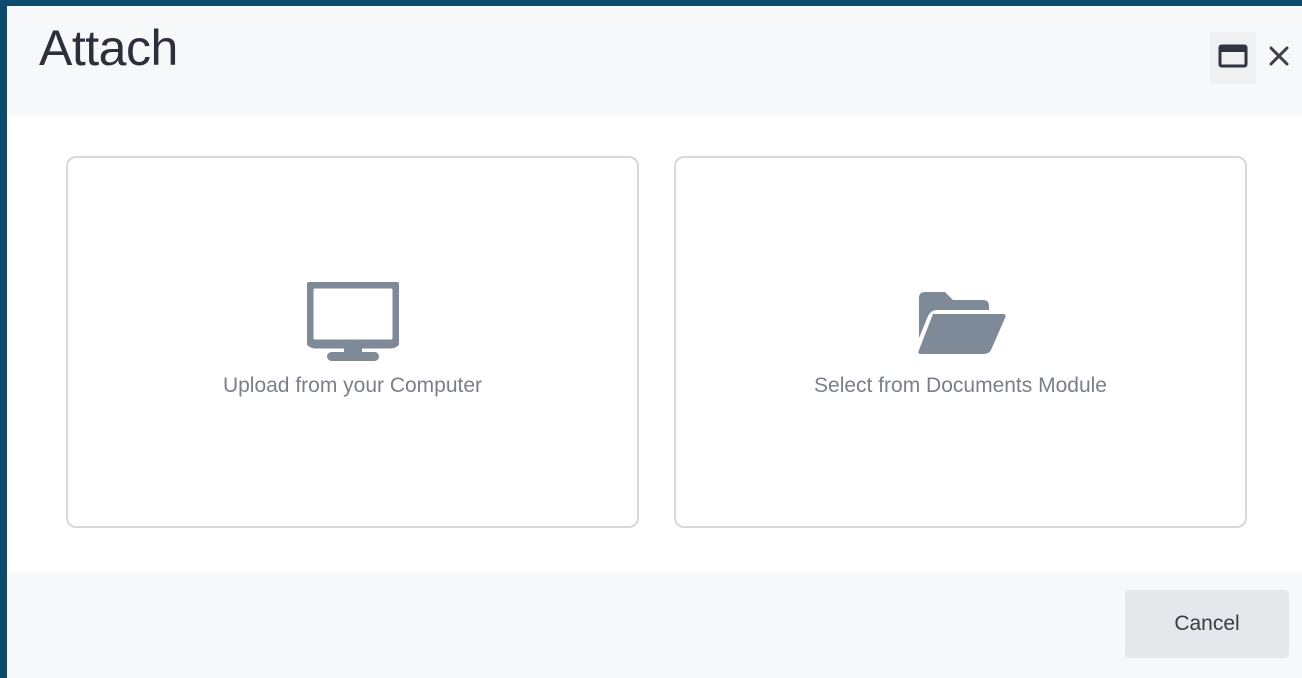 The image size is (1302, 678). I want to click on close-button, so click(1279, 58).